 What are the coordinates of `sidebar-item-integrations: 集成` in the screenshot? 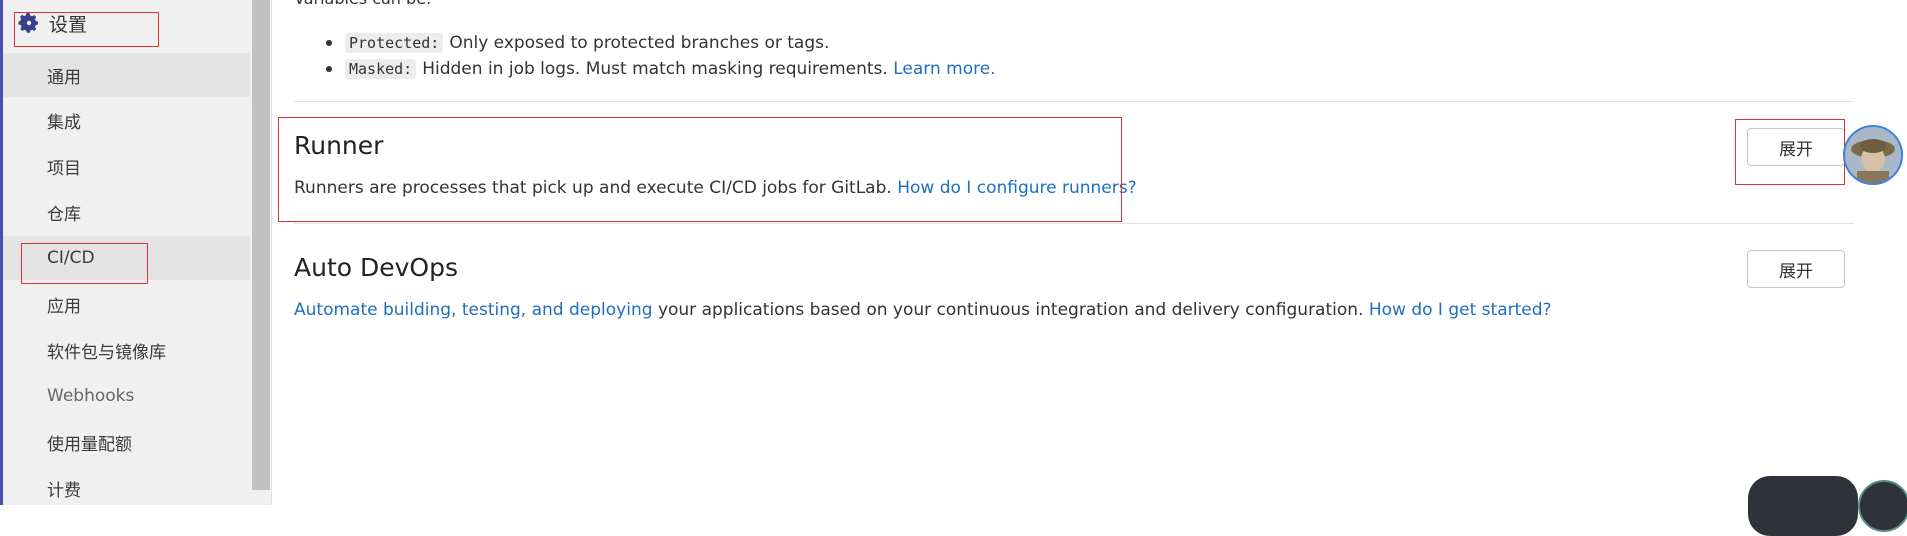 It's located at (126, 120).